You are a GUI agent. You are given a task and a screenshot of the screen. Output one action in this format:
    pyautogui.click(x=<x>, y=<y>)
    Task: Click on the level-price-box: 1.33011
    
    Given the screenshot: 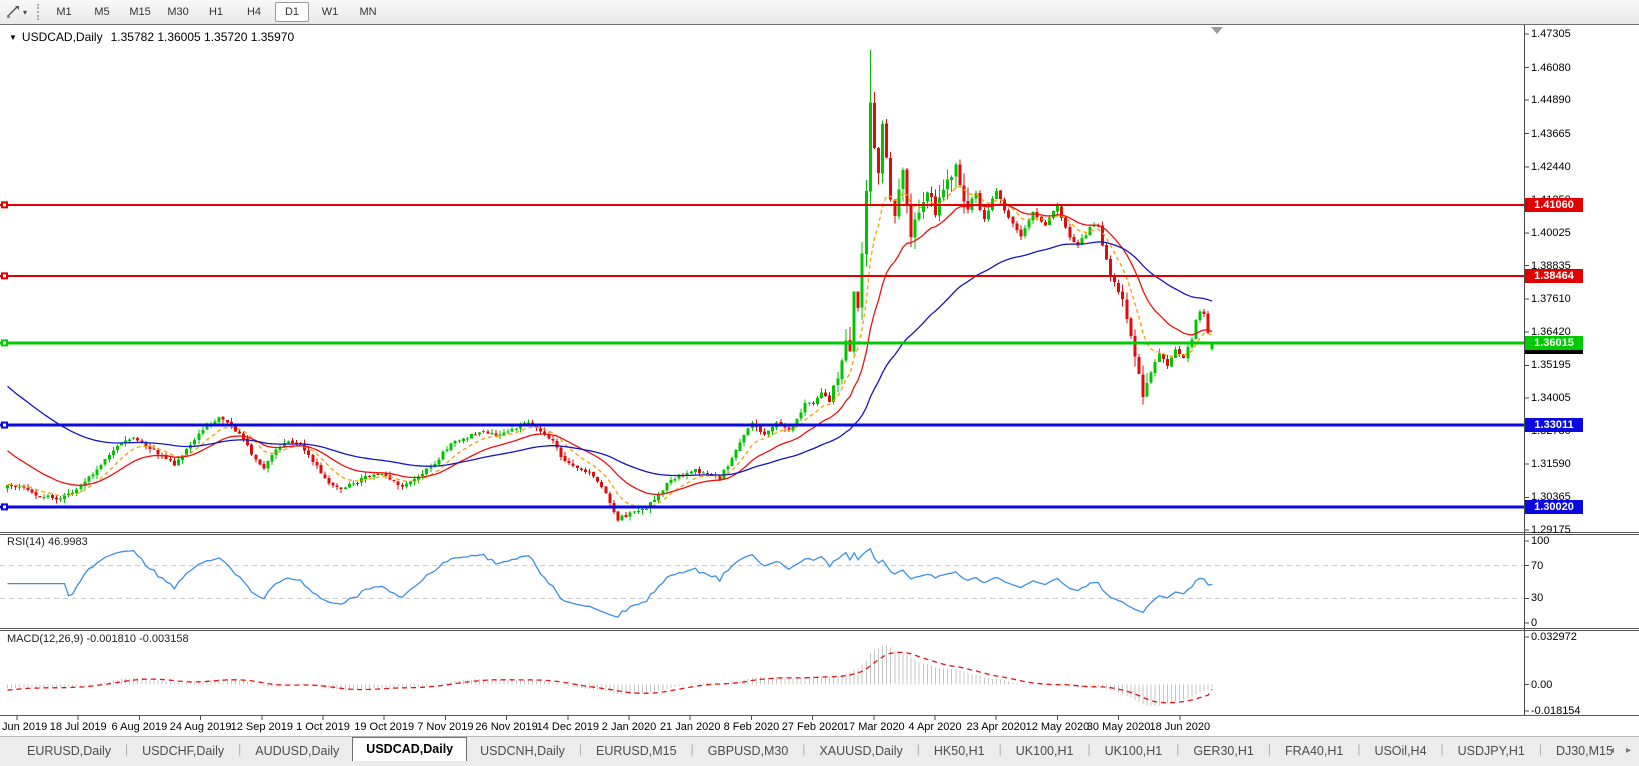 What is the action you would take?
    pyautogui.click(x=1554, y=425)
    